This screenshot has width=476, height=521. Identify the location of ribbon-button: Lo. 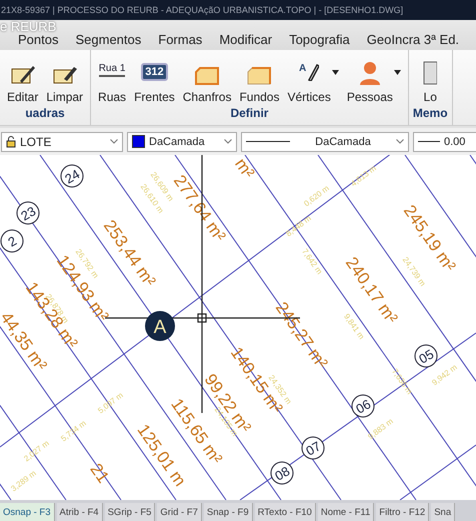
(430, 78).